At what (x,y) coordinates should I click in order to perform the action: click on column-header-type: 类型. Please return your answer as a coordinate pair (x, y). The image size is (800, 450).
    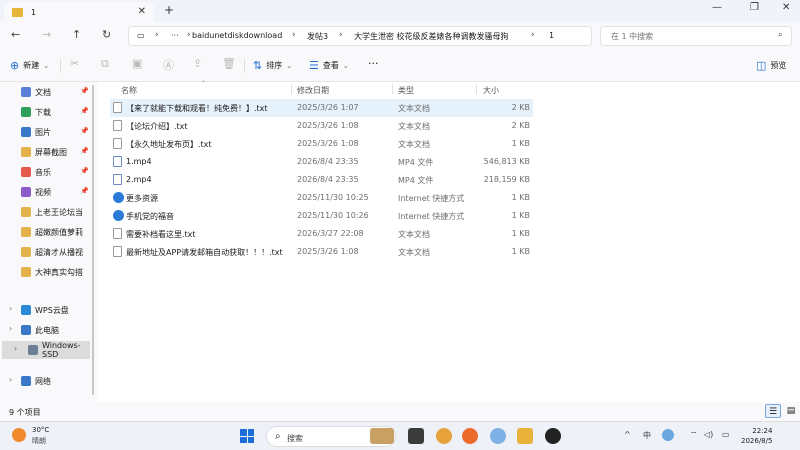
    Looking at the image, I should click on (406, 90).